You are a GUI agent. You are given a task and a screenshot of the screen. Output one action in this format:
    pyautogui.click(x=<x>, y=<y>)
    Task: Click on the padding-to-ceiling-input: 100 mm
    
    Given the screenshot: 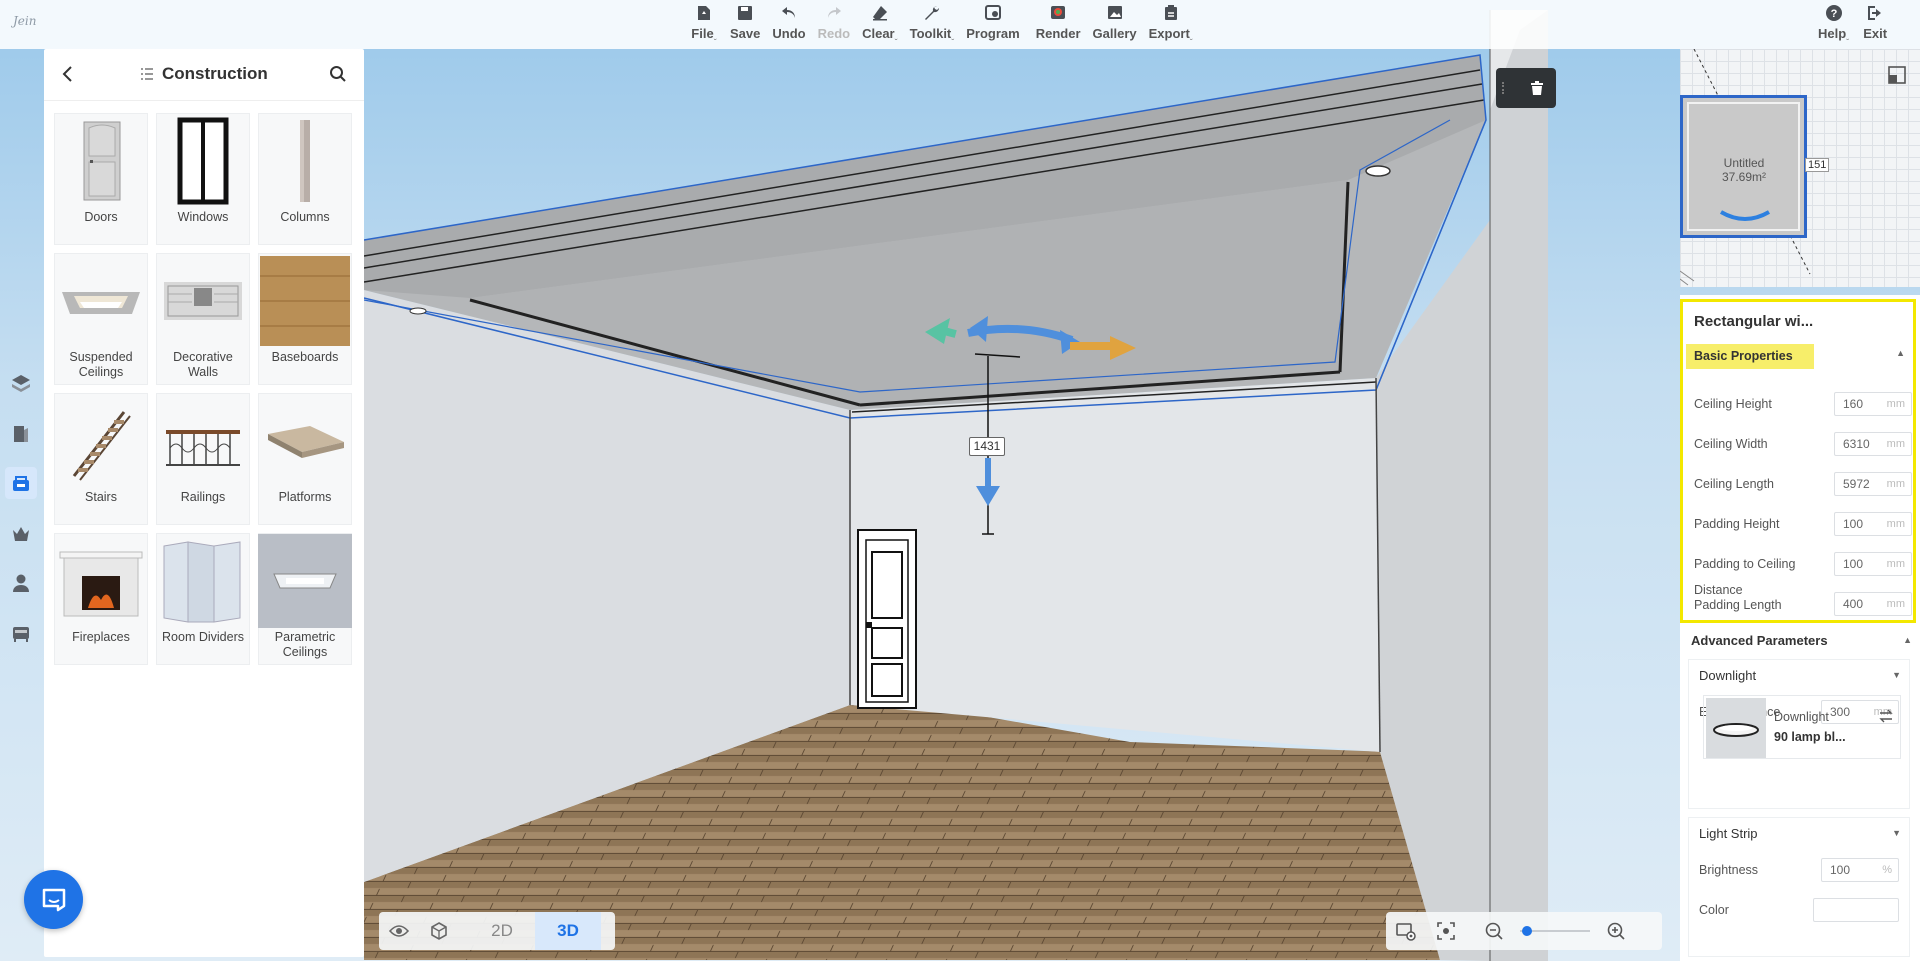 What is the action you would take?
    pyautogui.click(x=1873, y=564)
    